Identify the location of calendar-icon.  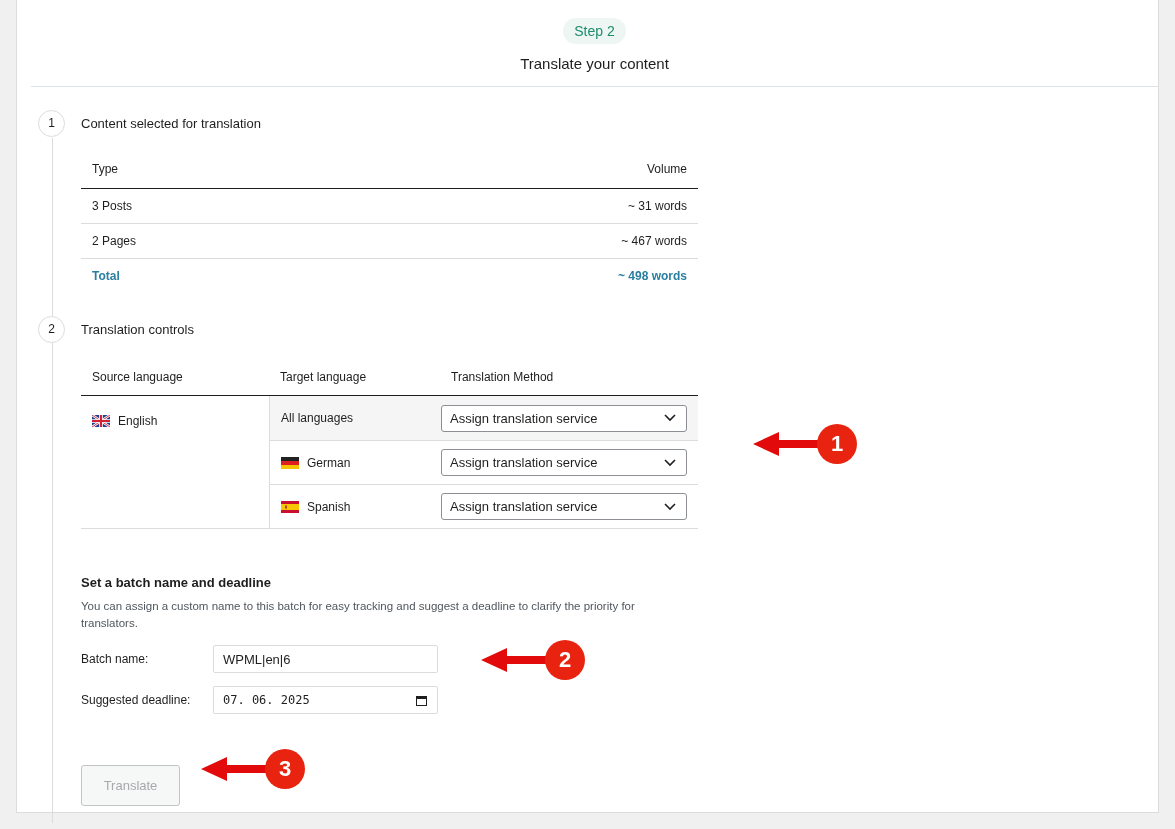
(421, 700).